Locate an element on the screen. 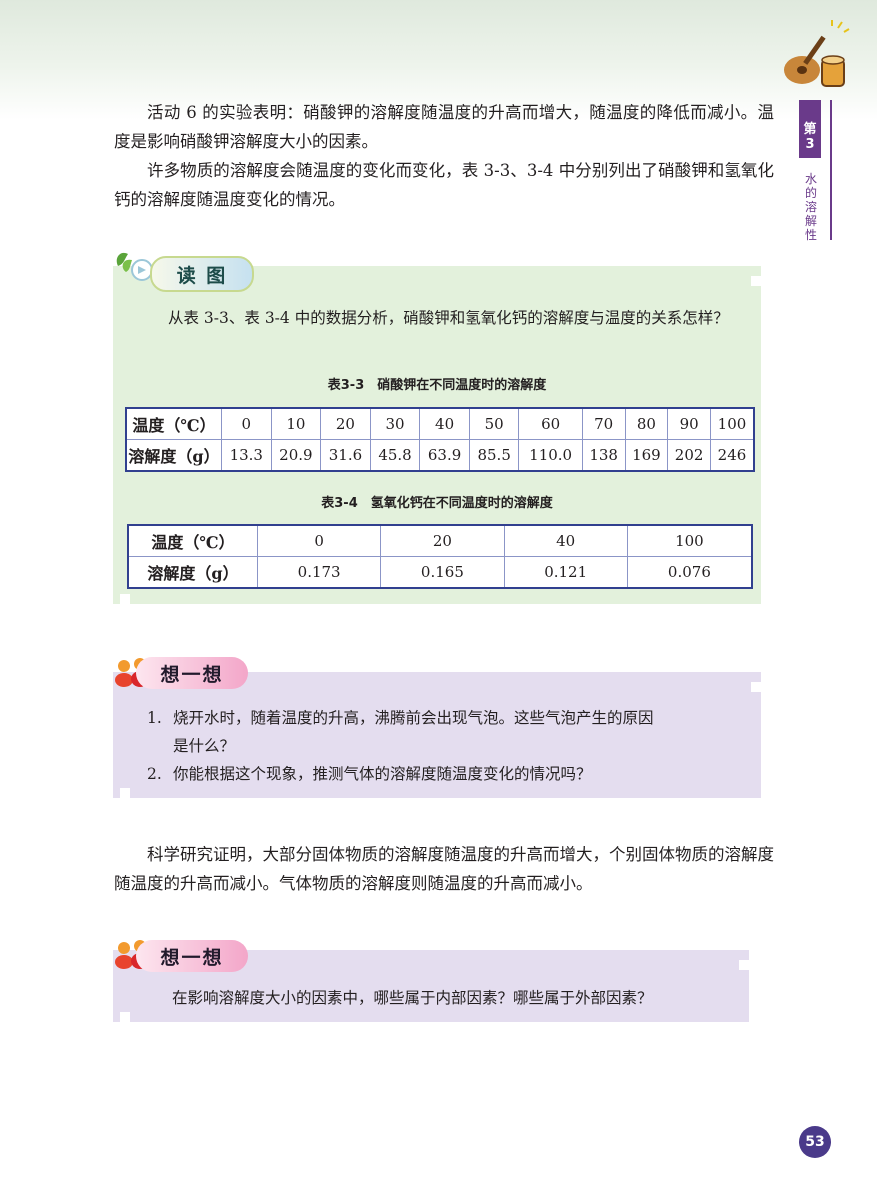  chapter-label: 第3 is located at coordinates (810, 129).